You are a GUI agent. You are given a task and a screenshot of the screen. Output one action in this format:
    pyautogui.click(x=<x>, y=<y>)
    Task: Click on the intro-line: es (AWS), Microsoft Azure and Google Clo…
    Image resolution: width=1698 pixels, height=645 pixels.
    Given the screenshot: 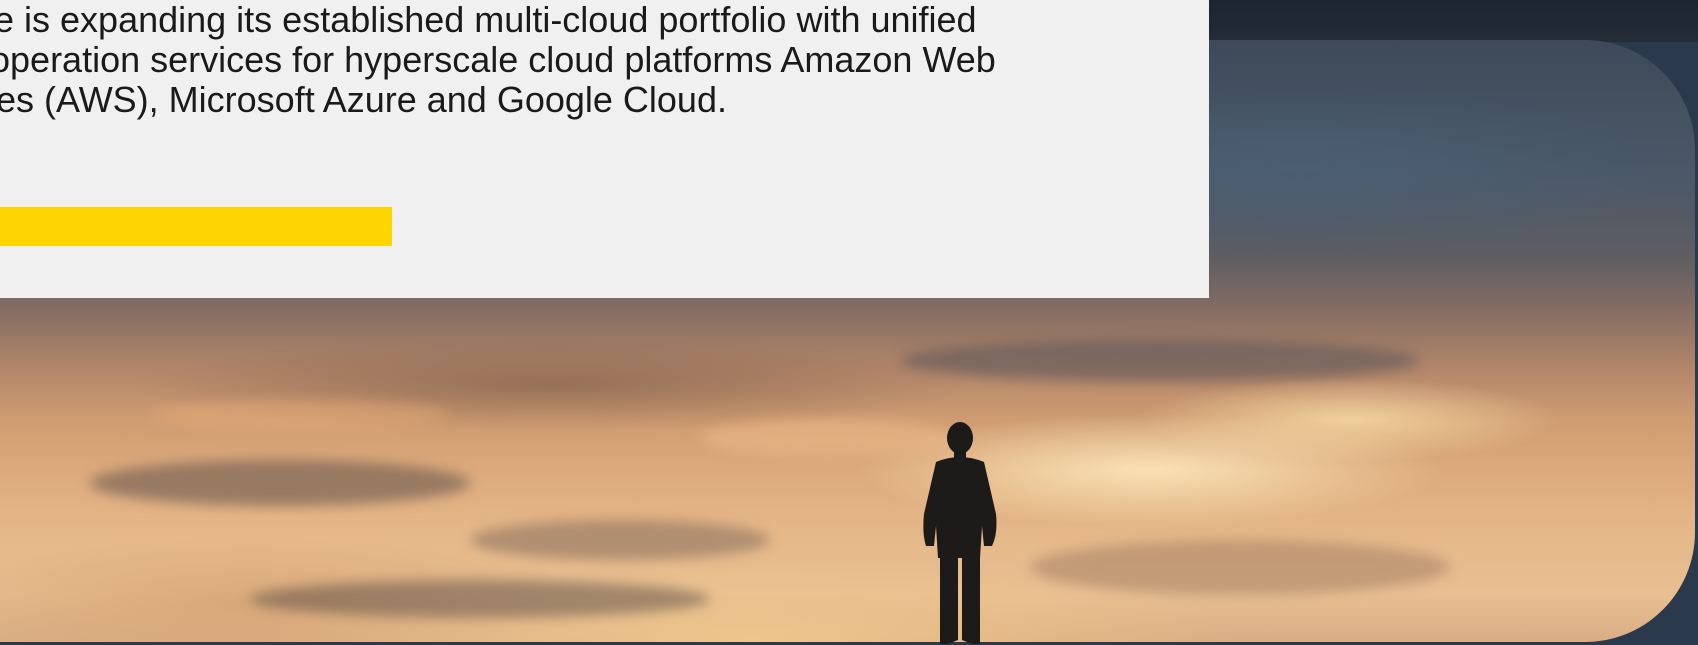 What is the action you would take?
    pyautogui.click(x=363, y=99)
    